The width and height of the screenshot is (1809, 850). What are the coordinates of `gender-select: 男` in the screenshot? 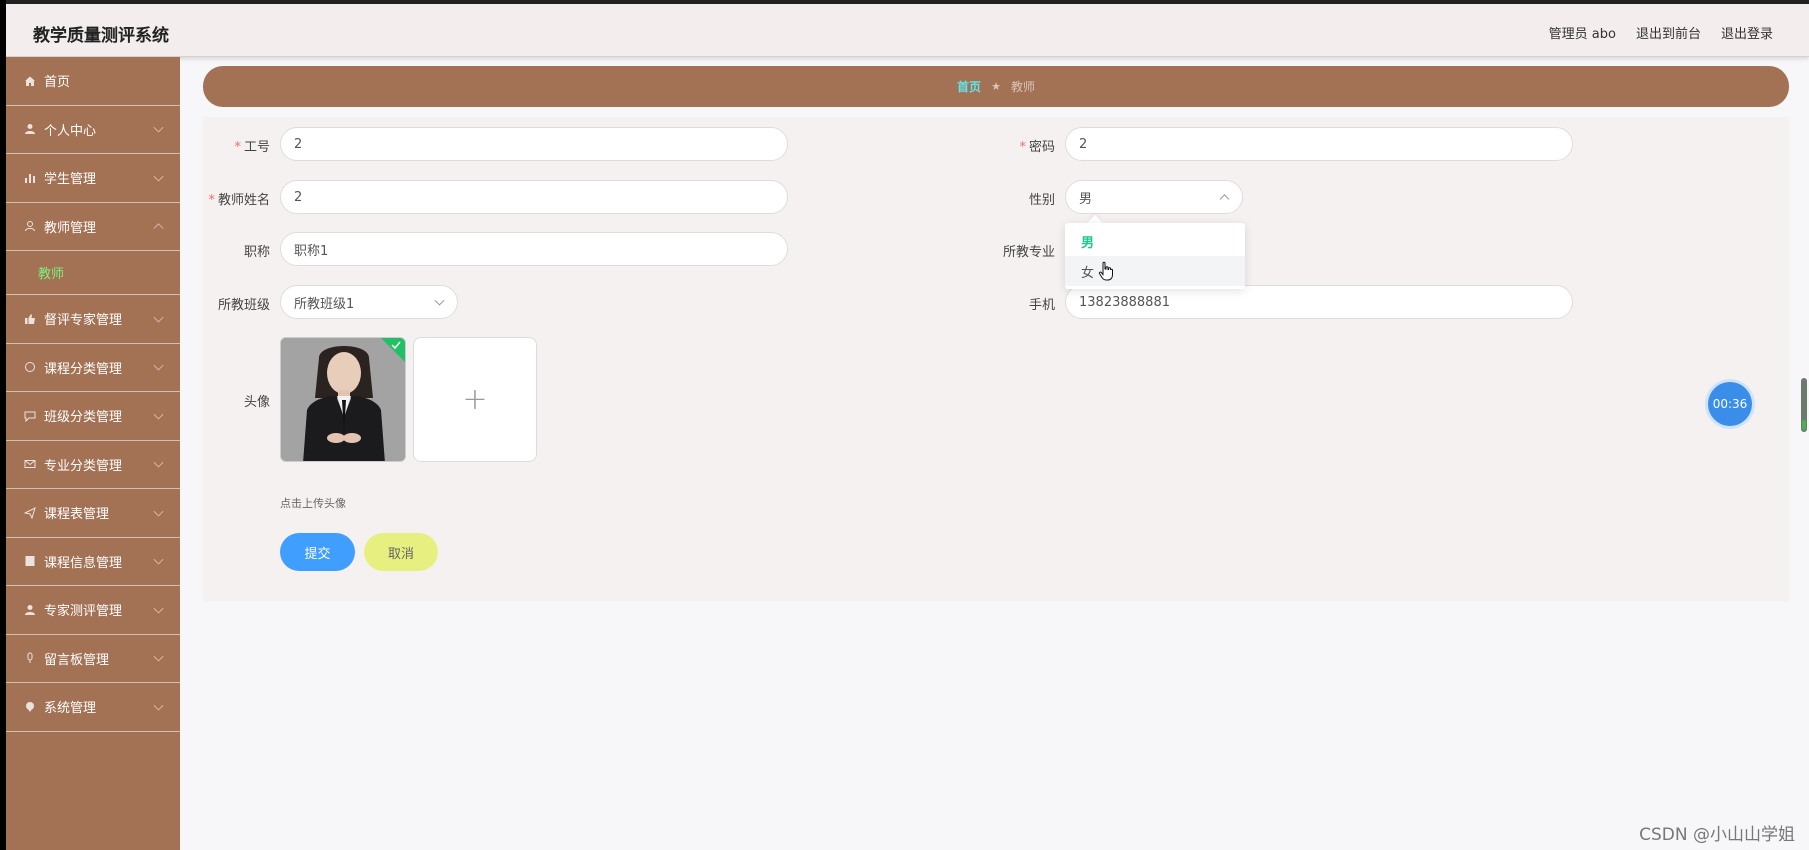 It's located at (1154, 197).